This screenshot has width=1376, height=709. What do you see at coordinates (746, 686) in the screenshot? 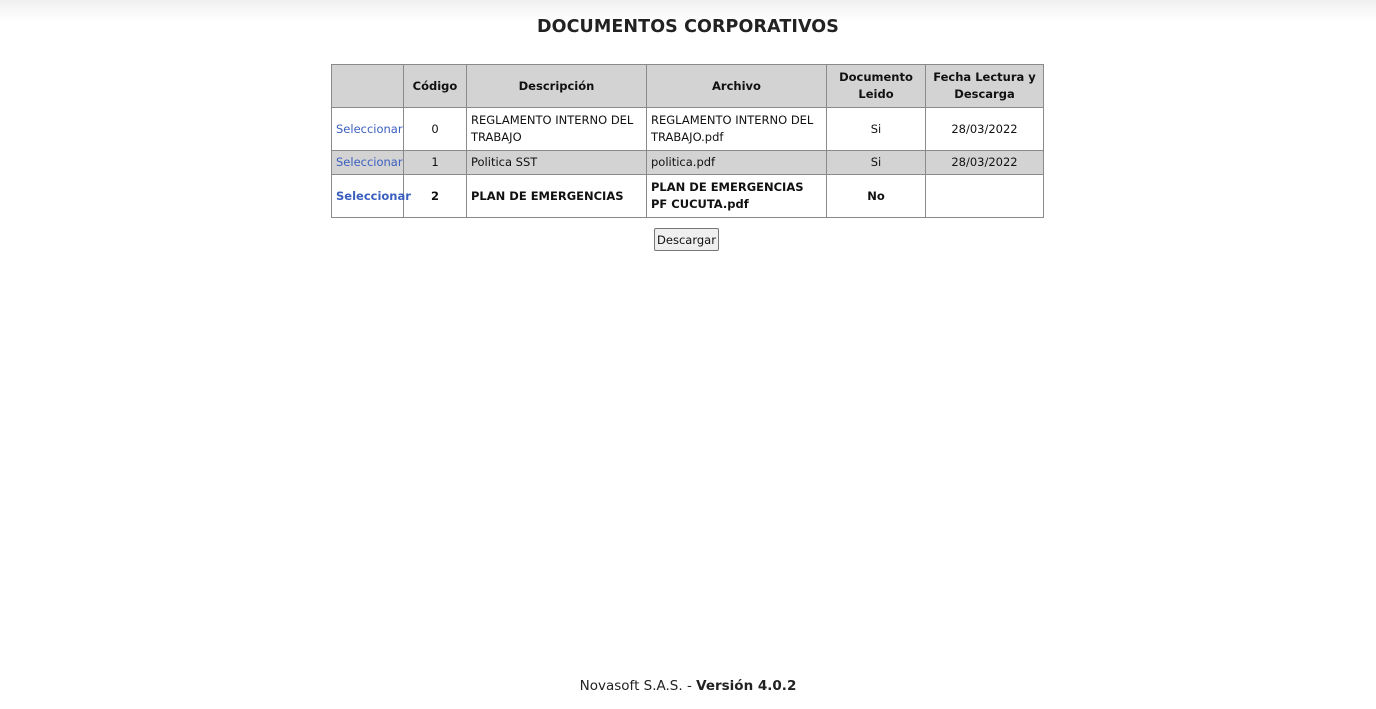
I see `footer-version: Versión 4.0.2` at bounding box center [746, 686].